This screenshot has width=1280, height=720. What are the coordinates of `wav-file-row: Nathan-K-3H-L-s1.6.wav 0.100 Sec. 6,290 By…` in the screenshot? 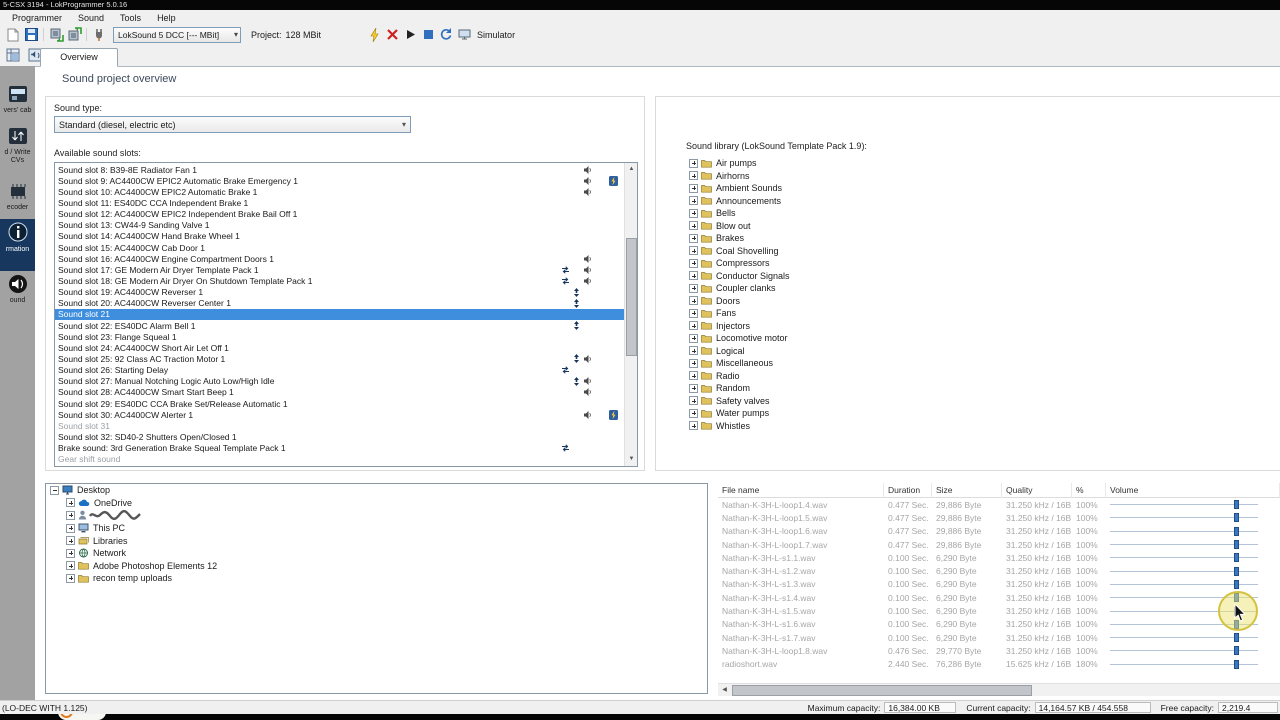 It's located at (999, 624).